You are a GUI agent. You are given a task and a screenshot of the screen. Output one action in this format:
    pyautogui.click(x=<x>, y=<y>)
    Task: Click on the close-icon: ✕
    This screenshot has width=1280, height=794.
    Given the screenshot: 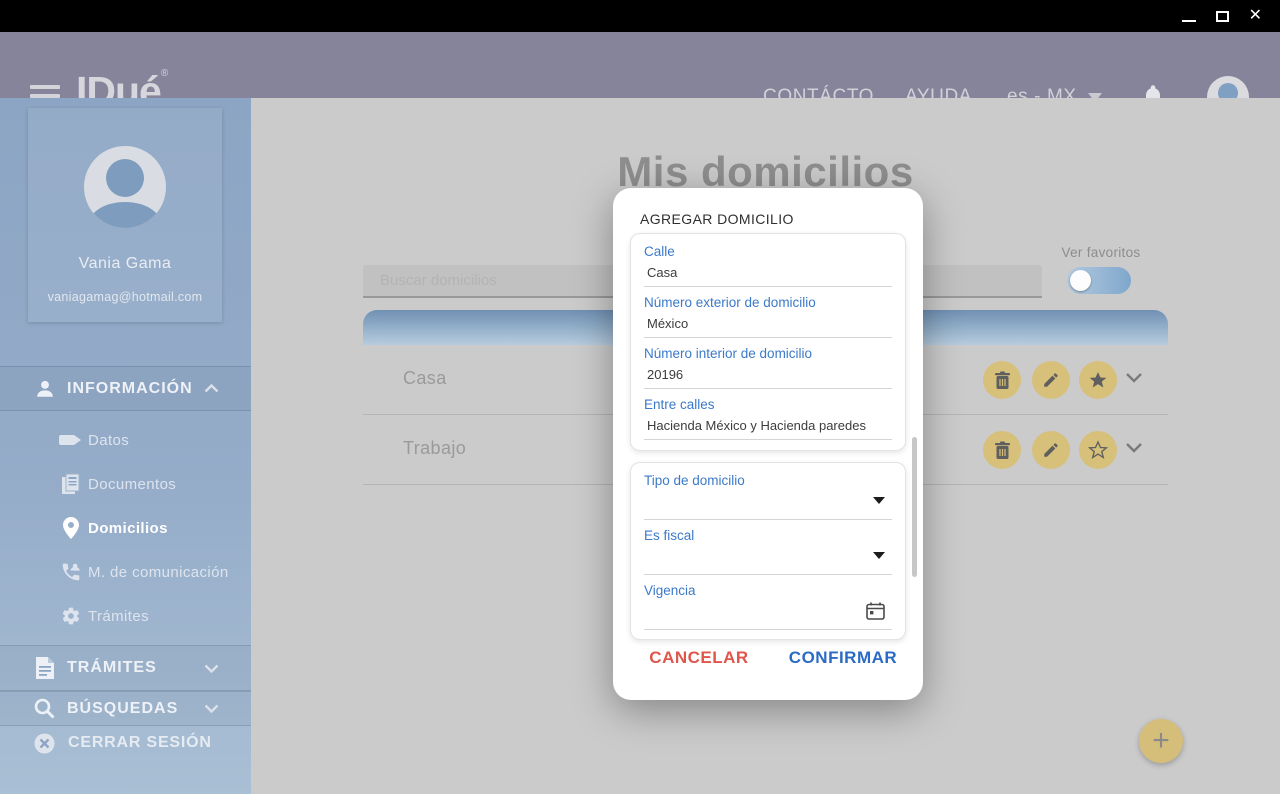 What is the action you would take?
    pyautogui.click(x=1255, y=16)
    